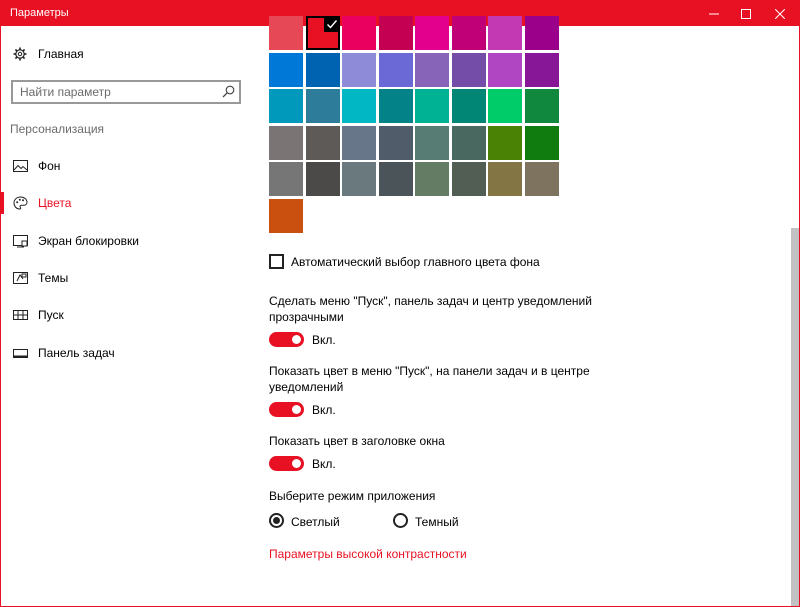 This screenshot has width=800, height=607. Describe the element at coordinates (20, 166) in the screenshot. I see `image-icon` at that location.